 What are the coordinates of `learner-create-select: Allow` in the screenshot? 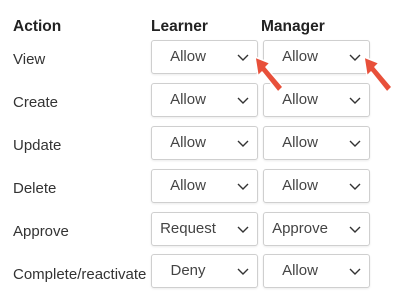 It's located at (204, 100).